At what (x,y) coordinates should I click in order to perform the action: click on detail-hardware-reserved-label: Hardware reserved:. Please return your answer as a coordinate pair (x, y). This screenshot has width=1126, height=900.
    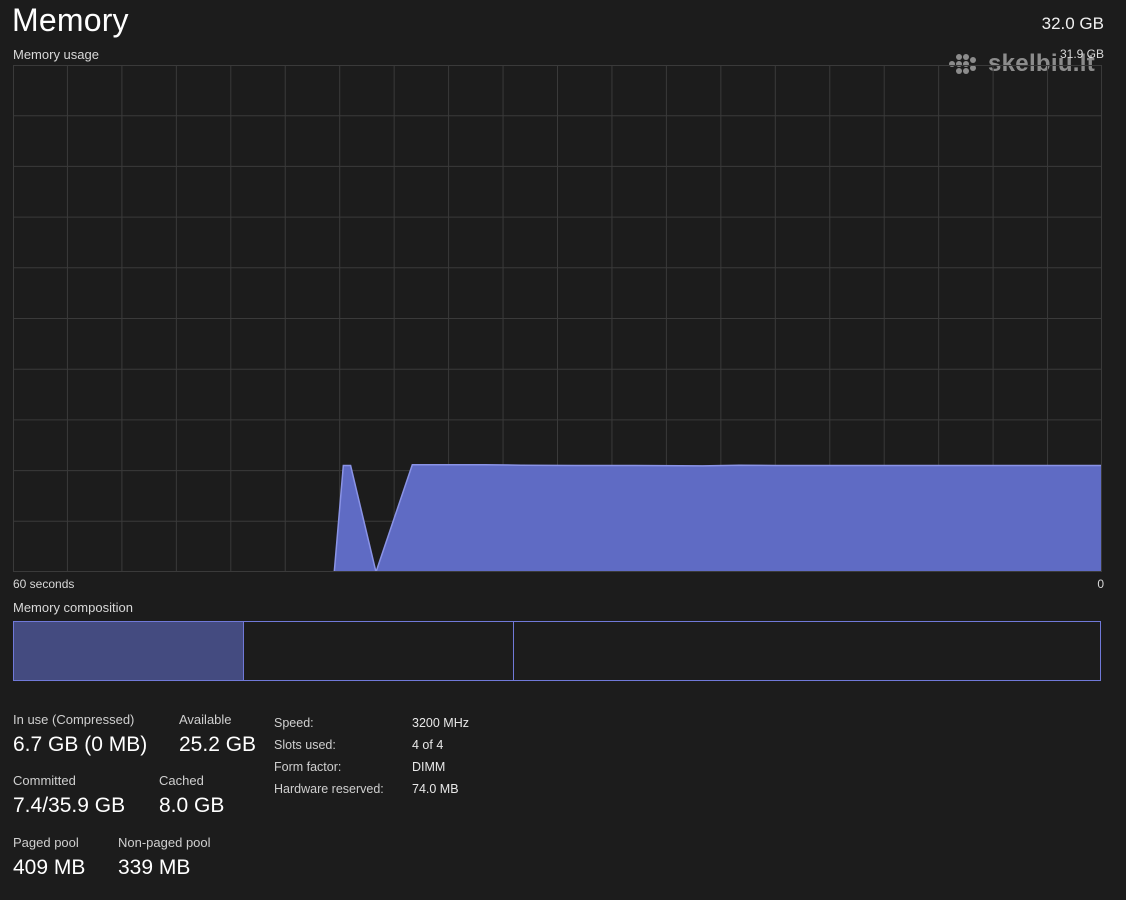
    Looking at the image, I should click on (329, 789).